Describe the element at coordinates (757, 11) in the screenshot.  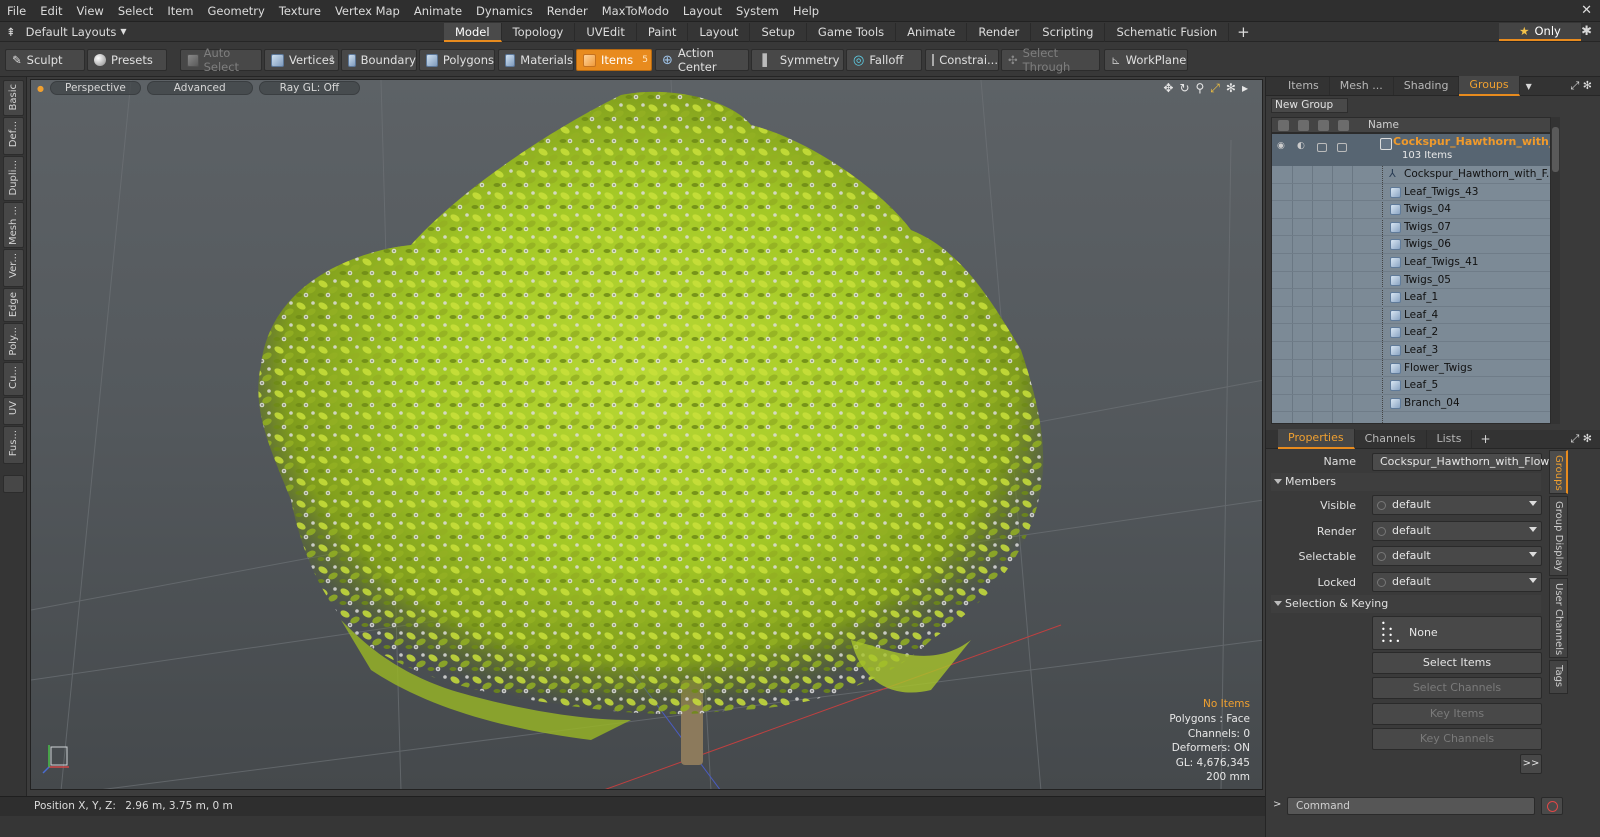
I see `menu-system: System` at that location.